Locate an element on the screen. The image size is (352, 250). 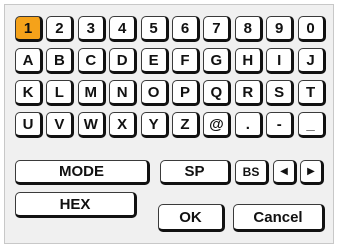
char-key: W is located at coordinates (91, 125).